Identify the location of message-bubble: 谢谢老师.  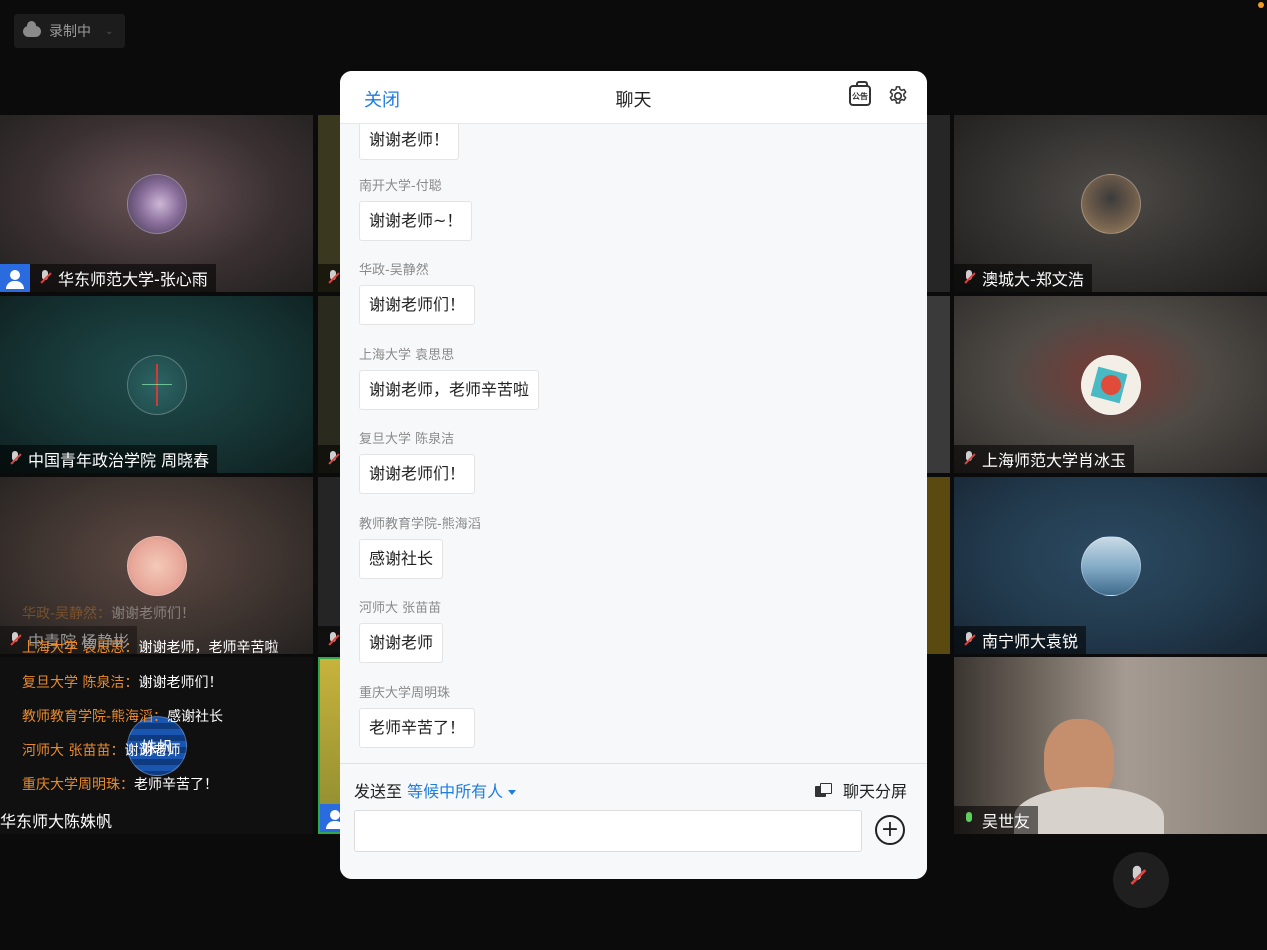
(401, 643).